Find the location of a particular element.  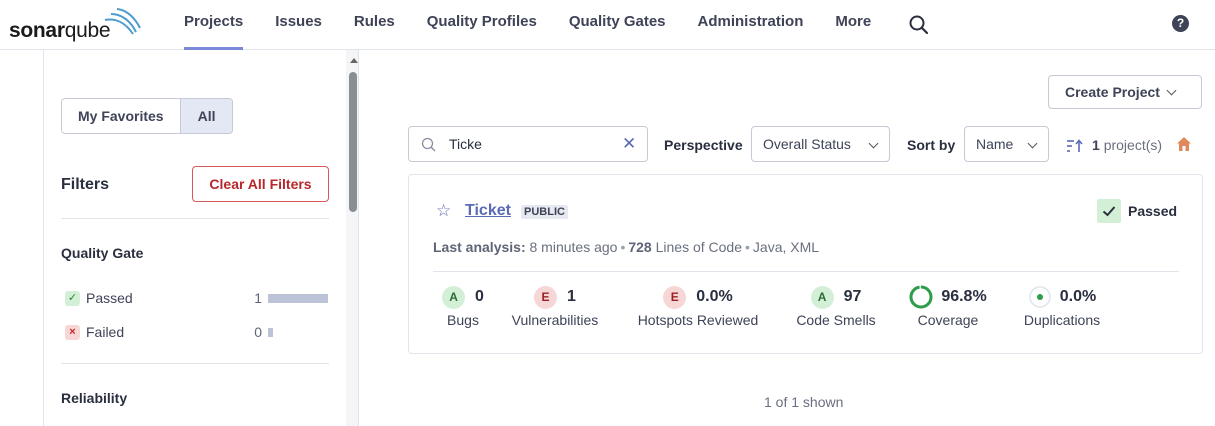

metric-label: Code Smells is located at coordinates (836, 320).